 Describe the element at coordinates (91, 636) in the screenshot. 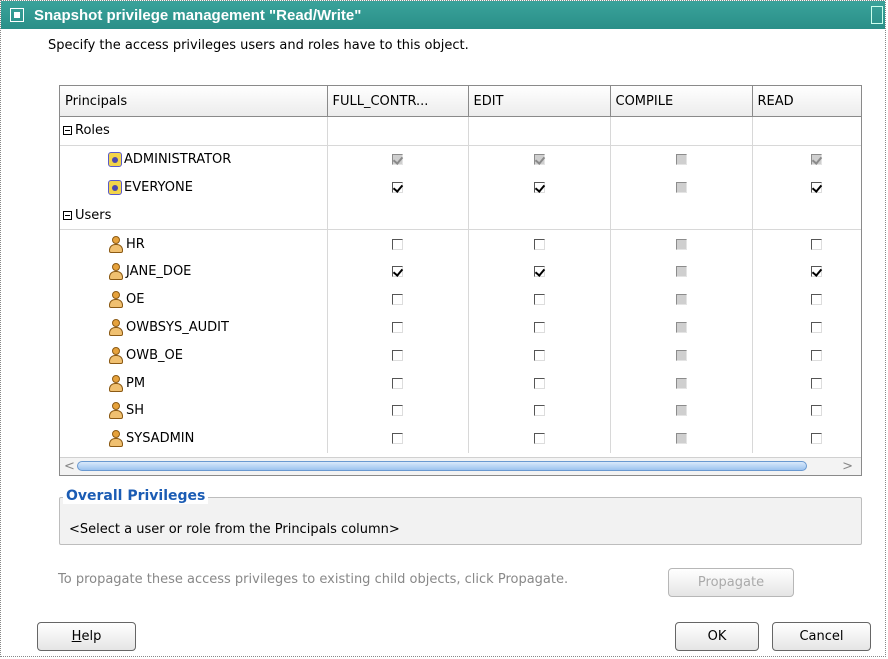

I see `help-label: elp` at that location.